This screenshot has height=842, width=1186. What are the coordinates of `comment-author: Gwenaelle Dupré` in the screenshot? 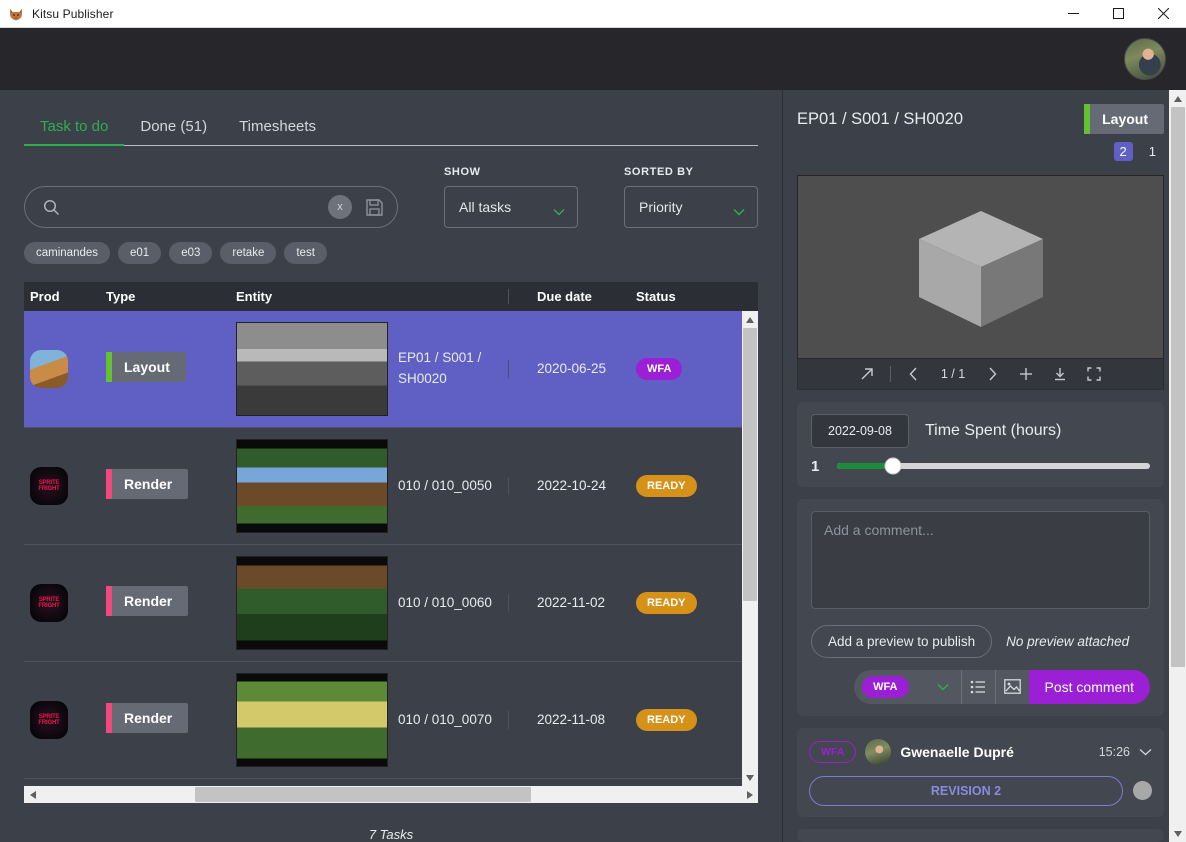 It's located at (957, 751).